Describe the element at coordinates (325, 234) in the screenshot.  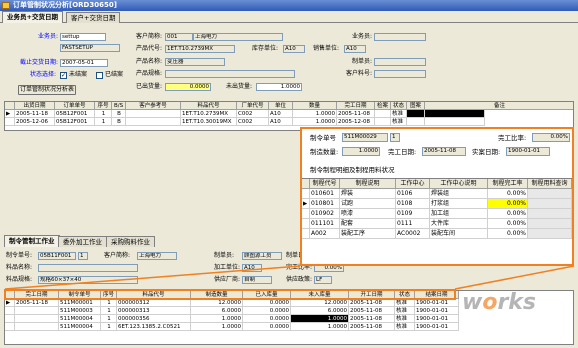
I see `process-cell: A002` at that location.